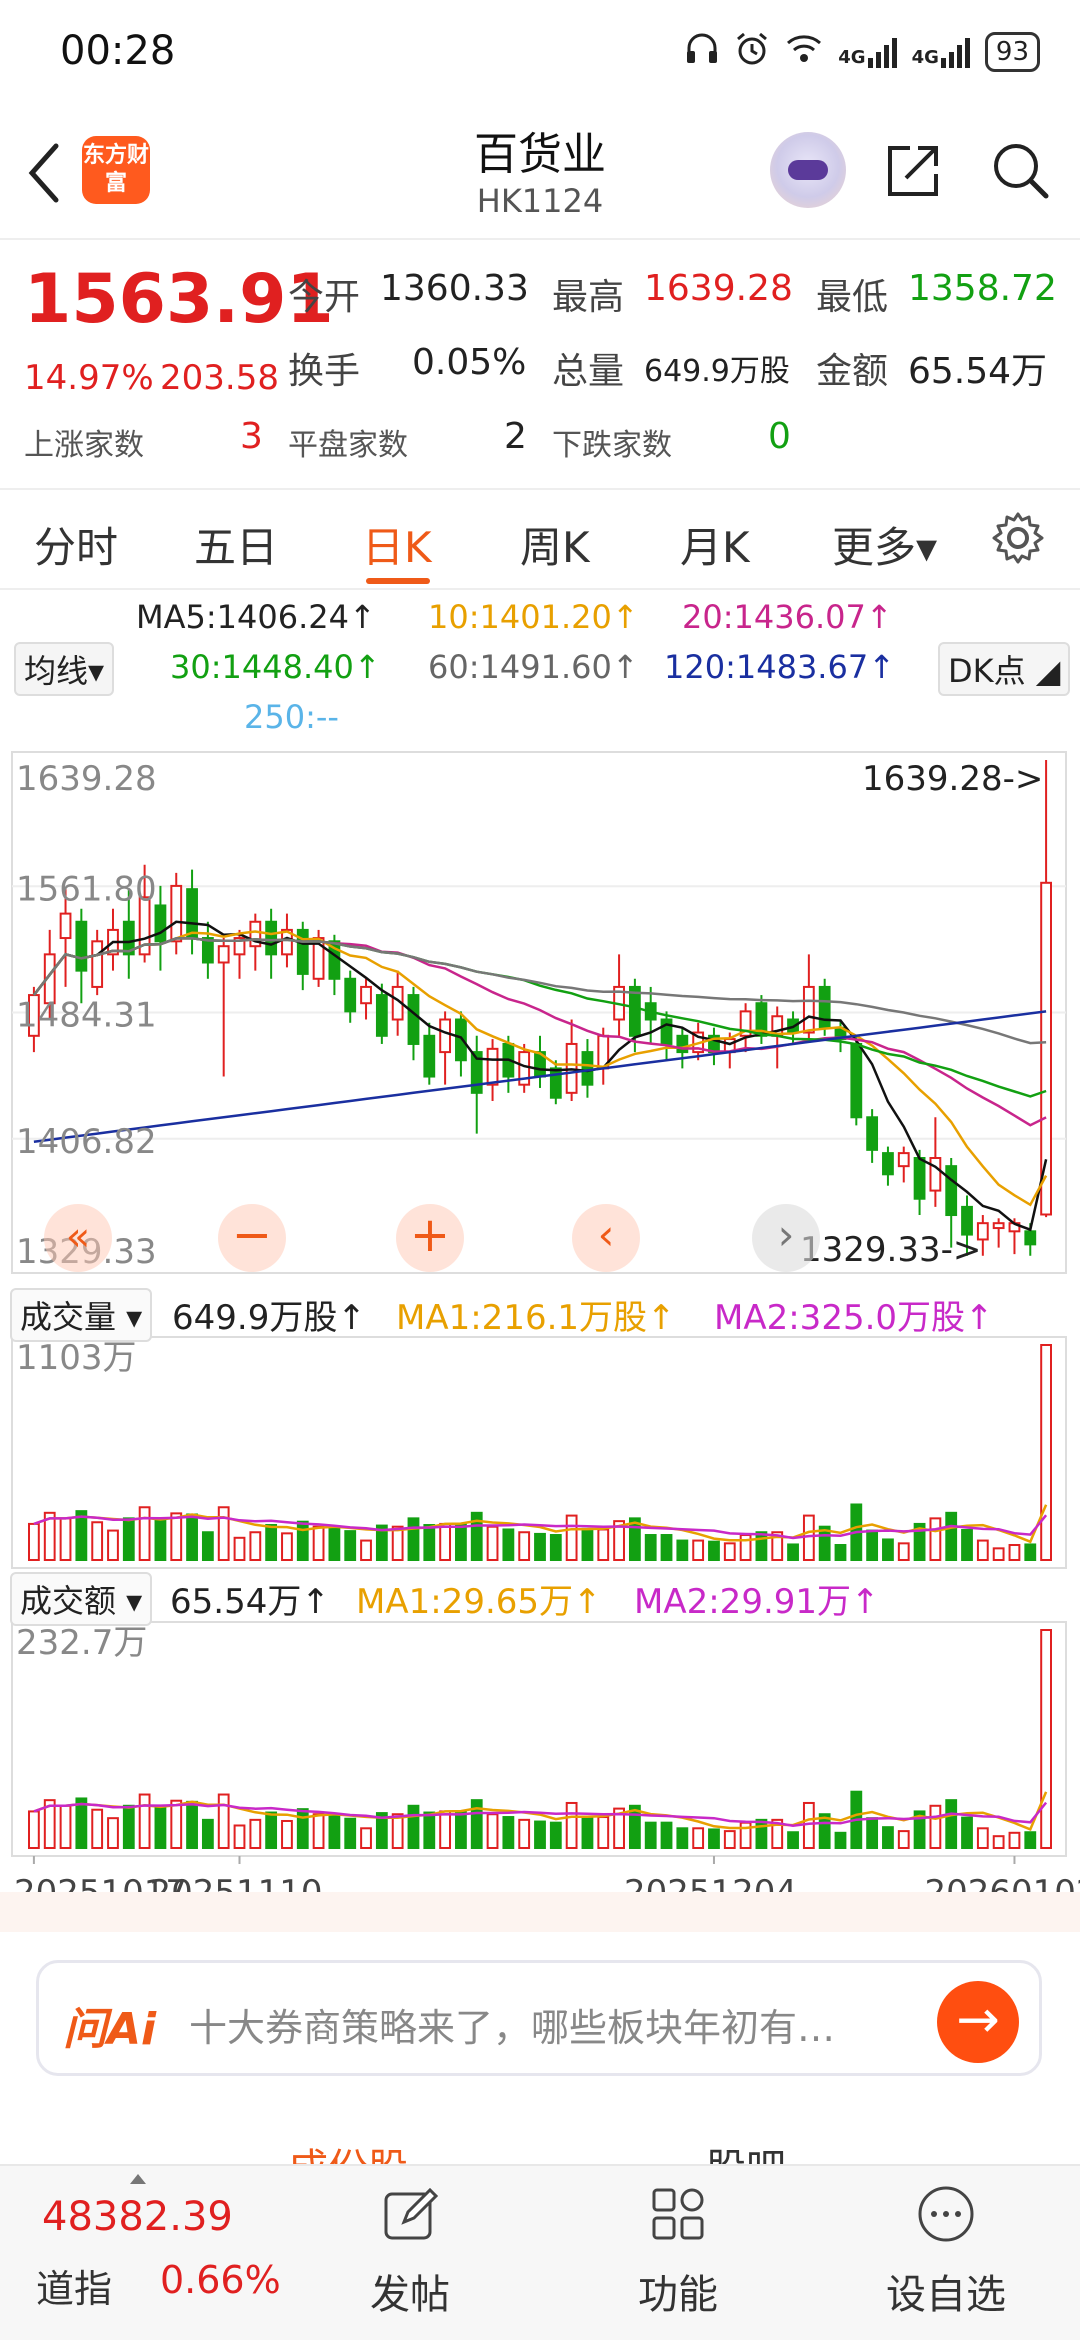 The width and height of the screenshot is (1080, 2340). What do you see at coordinates (138, 2179) in the screenshot?
I see `chevron-up-icon` at bounding box center [138, 2179].